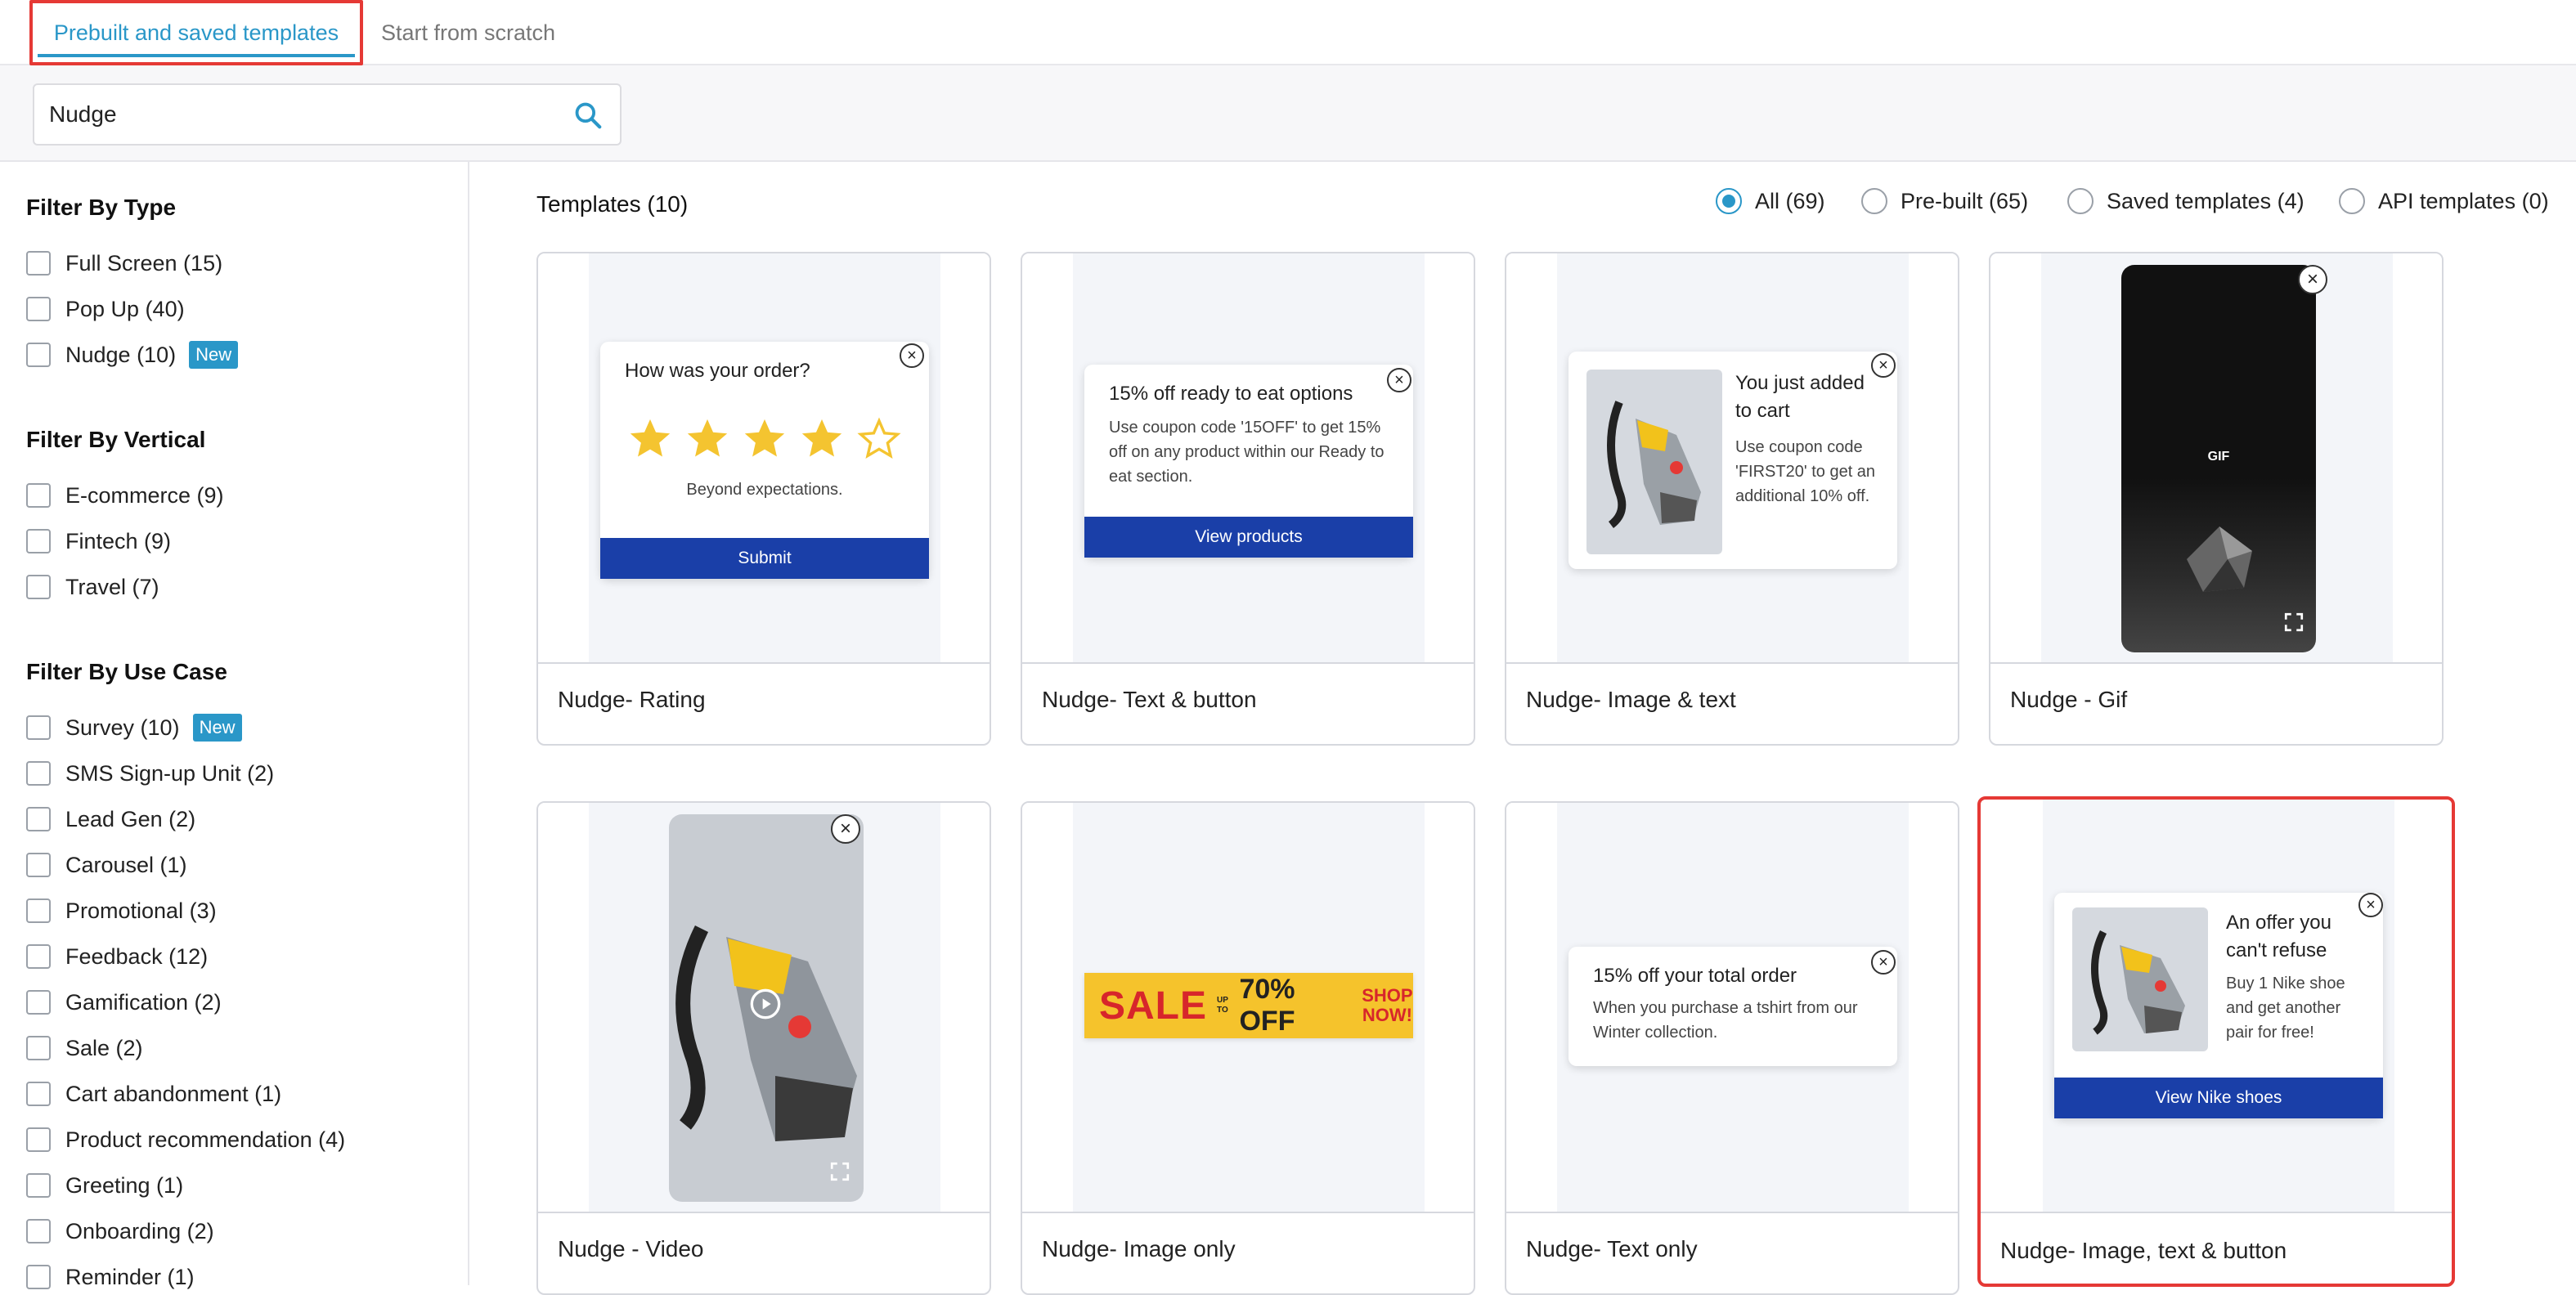  Describe the element at coordinates (718, 371) in the screenshot. I see `popup-title: How was your order?` at that location.